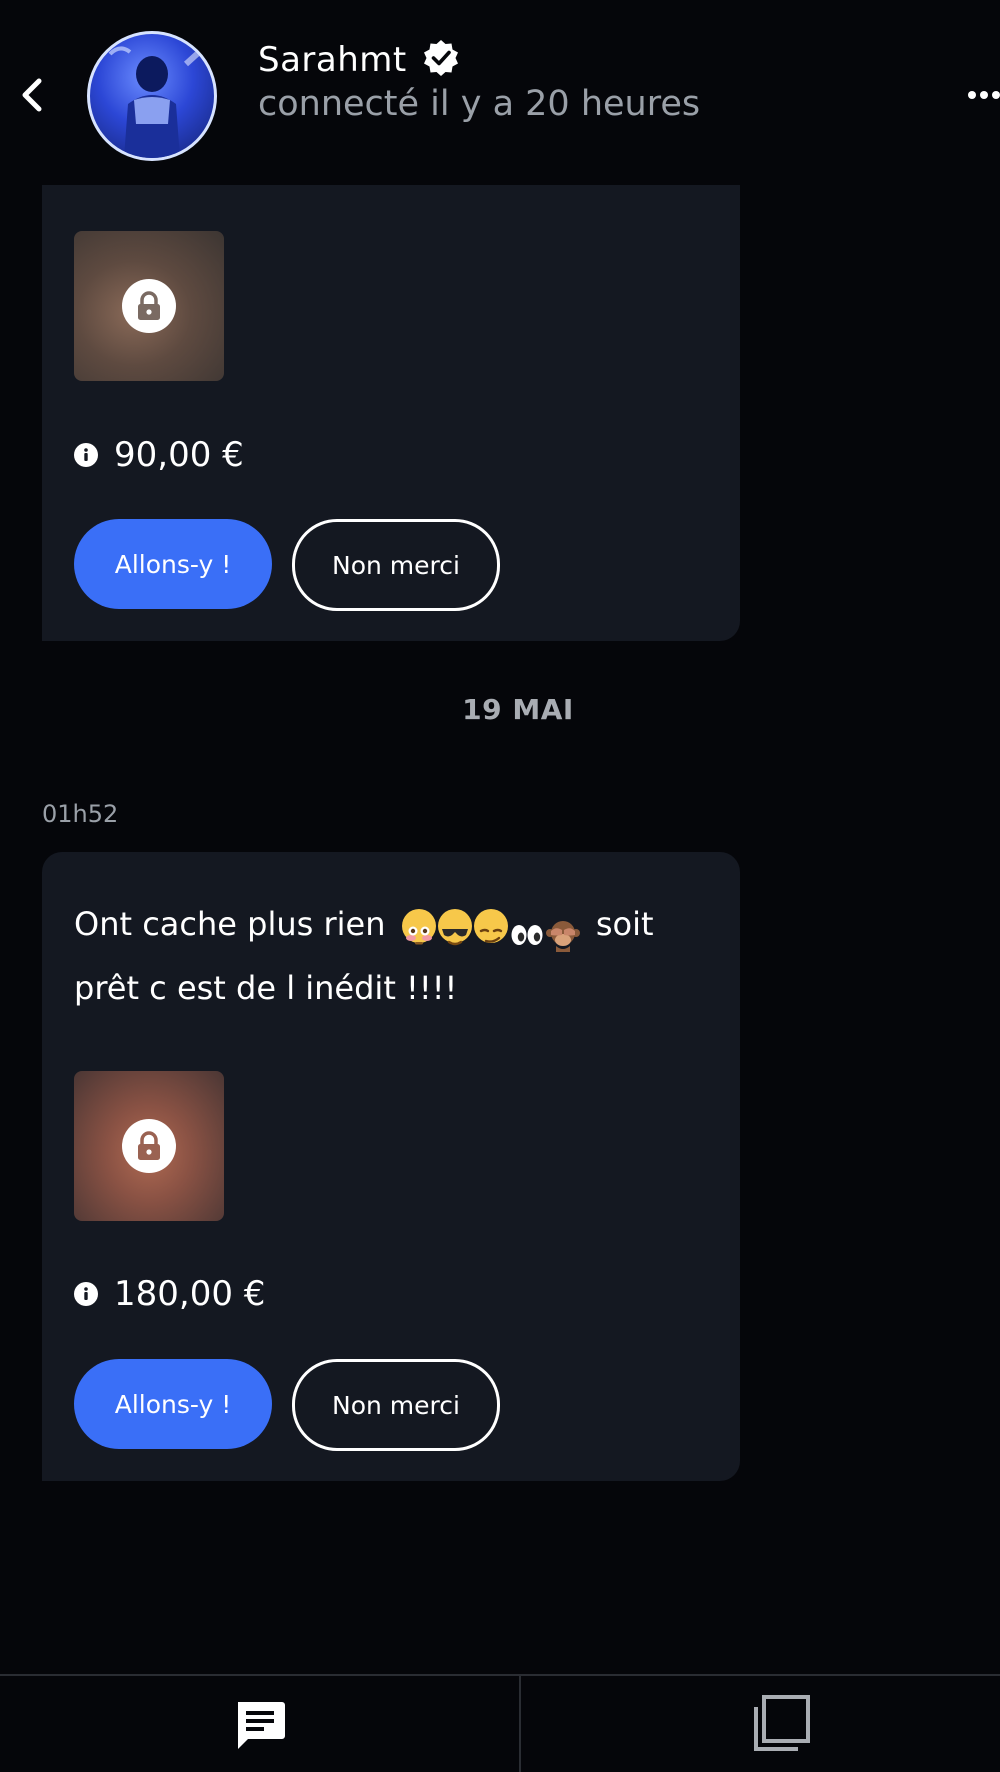 Image resolution: width=1000 pixels, height=1772 pixels. What do you see at coordinates (518, 709) in the screenshot?
I see `date-separator: 19 MAI` at bounding box center [518, 709].